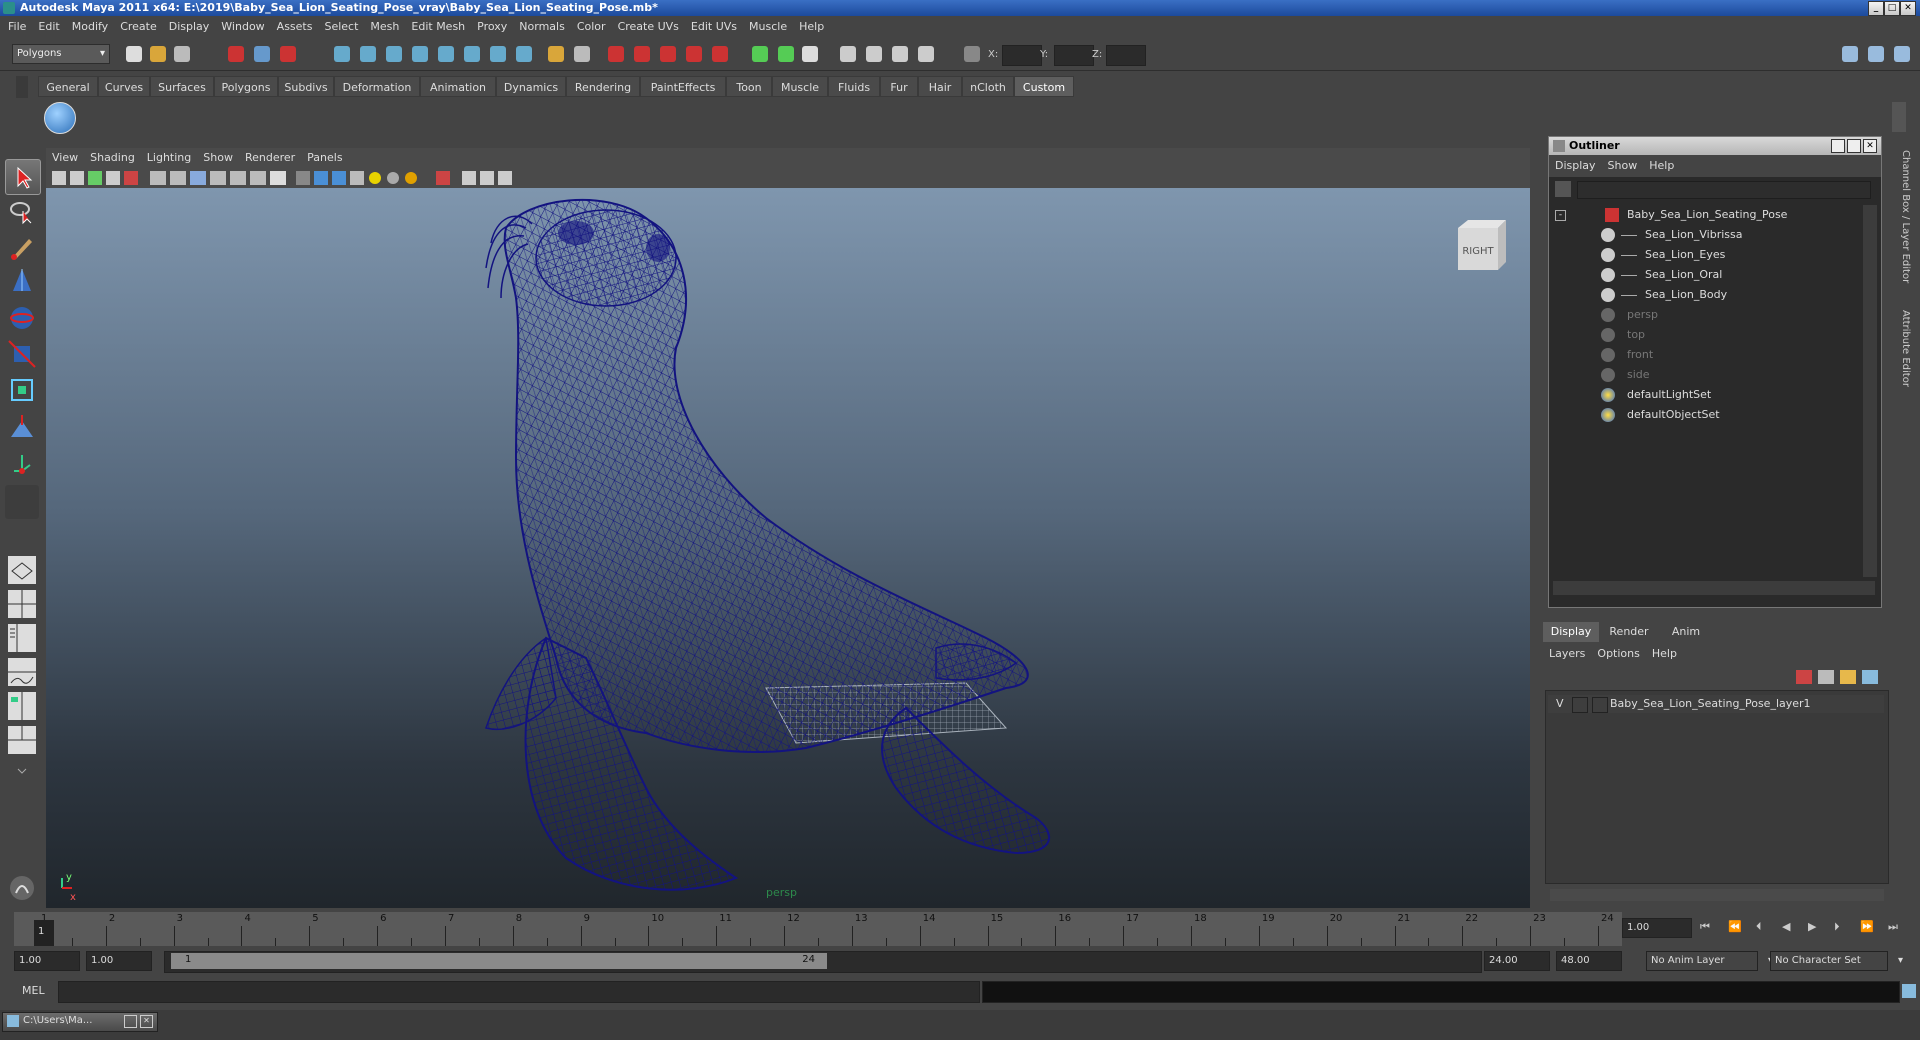 This screenshot has height=1040, width=1920. What do you see at coordinates (1804, 677) in the screenshot?
I see `new-layer-icon` at bounding box center [1804, 677].